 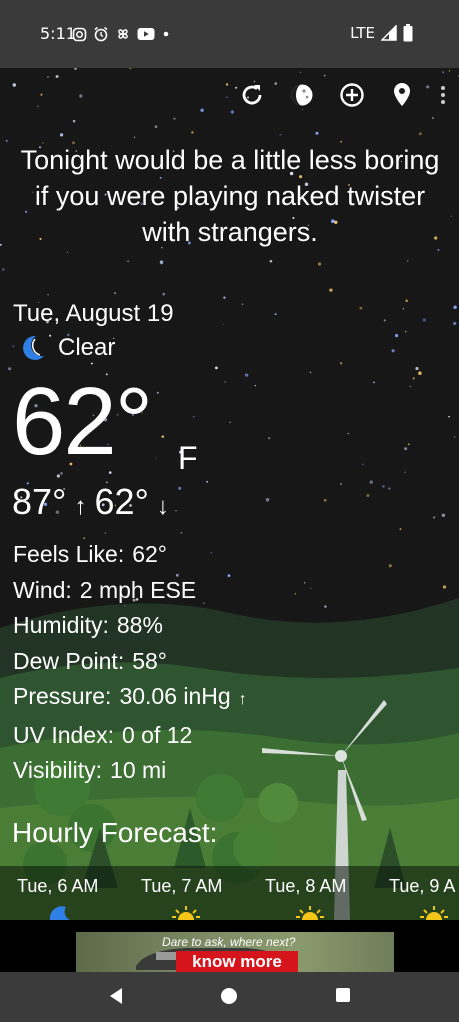 I want to click on detail-row: Humidity: 88%, so click(x=130, y=626).